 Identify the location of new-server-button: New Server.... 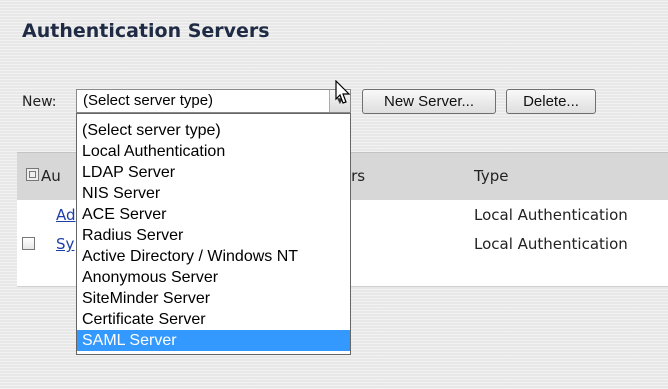
(429, 101).